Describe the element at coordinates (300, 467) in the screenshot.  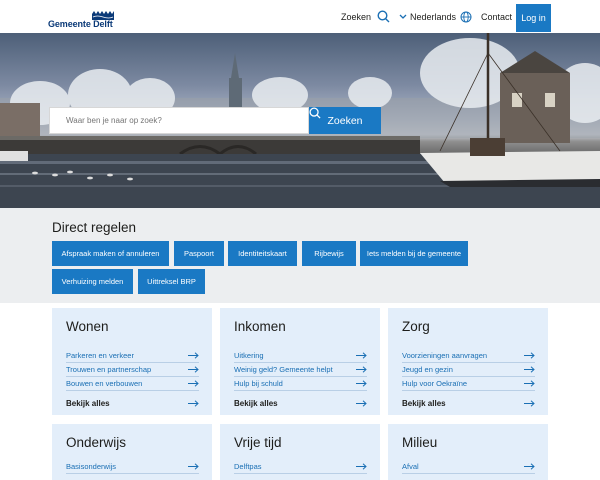
I see `card-link: Delftpas` at that location.